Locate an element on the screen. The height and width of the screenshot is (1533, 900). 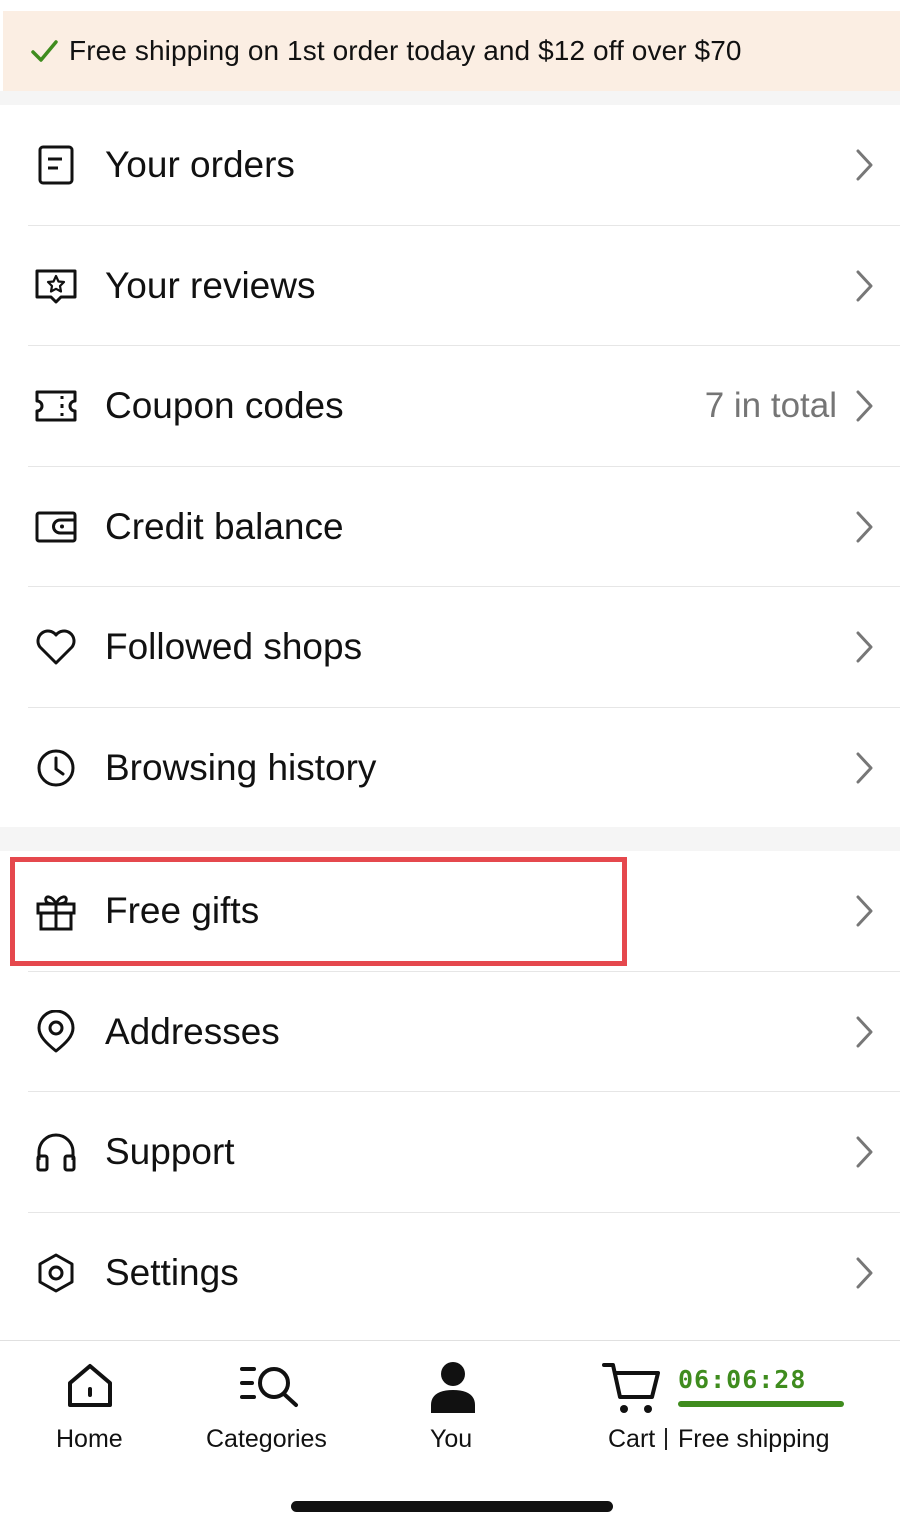
tab-categories: Categories is located at coordinates (270, 1406).